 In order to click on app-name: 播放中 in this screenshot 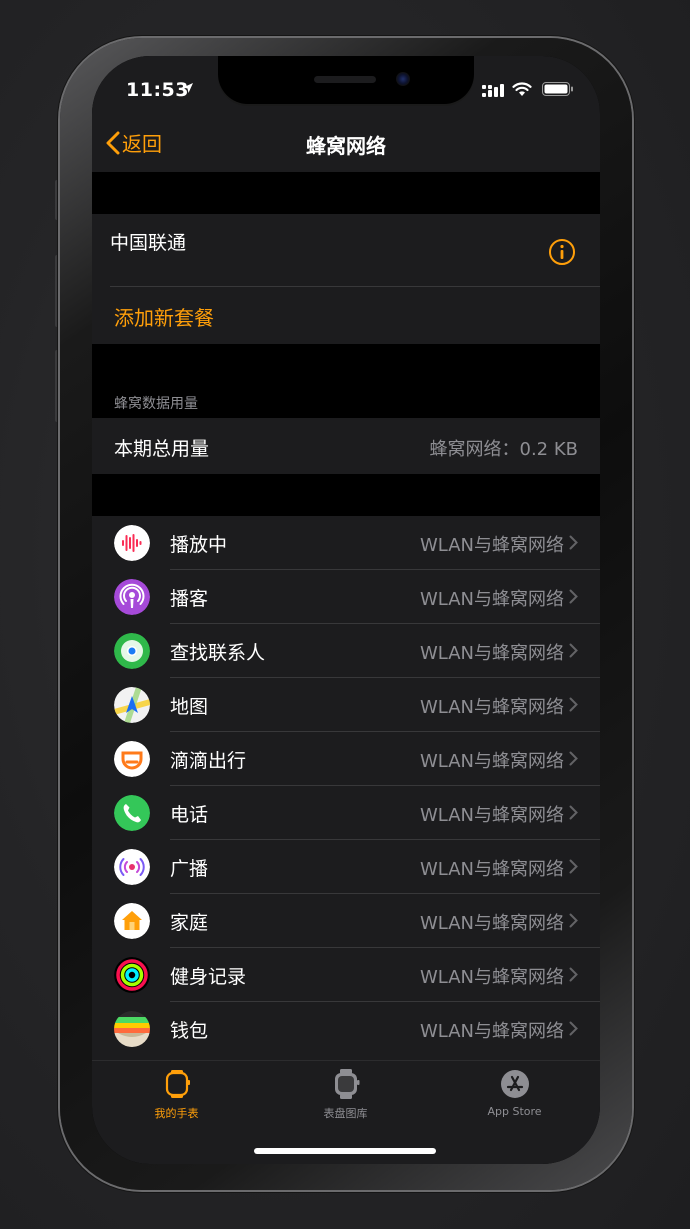, I will do `click(199, 545)`.